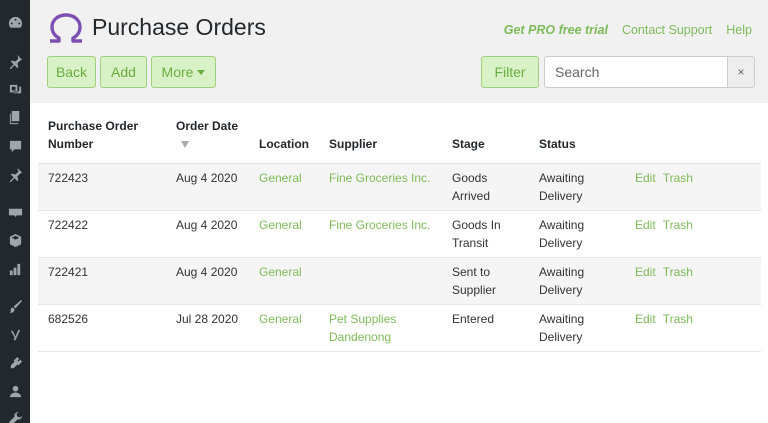 The height and width of the screenshot is (423, 768). Describe the element at coordinates (102, 138) in the screenshot. I see `col-header-number: Purchase Order Number` at that location.